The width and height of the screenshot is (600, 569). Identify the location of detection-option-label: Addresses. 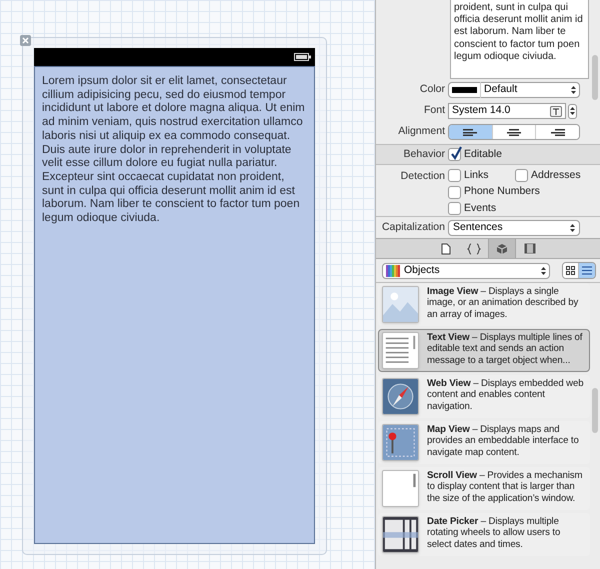
(556, 175).